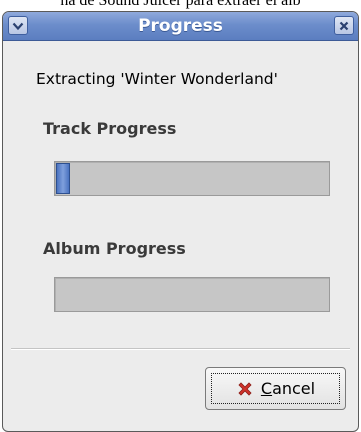 Image resolution: width=361 pixels, height=432 pixels. I want to click on track-progress-bar, so click(192, 178).